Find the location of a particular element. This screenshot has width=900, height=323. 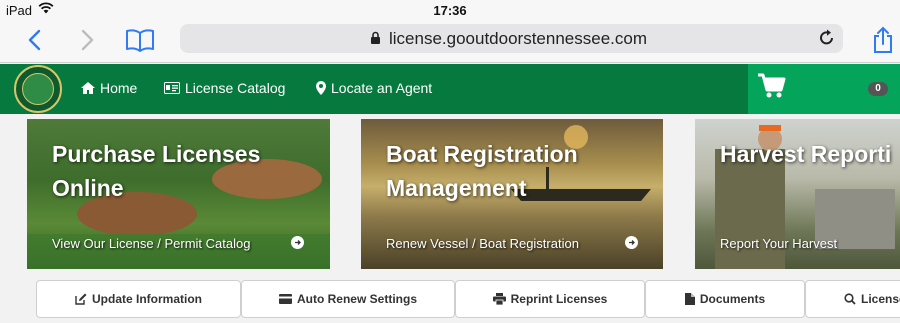

edit-icon is located at coordinates (81, 299).